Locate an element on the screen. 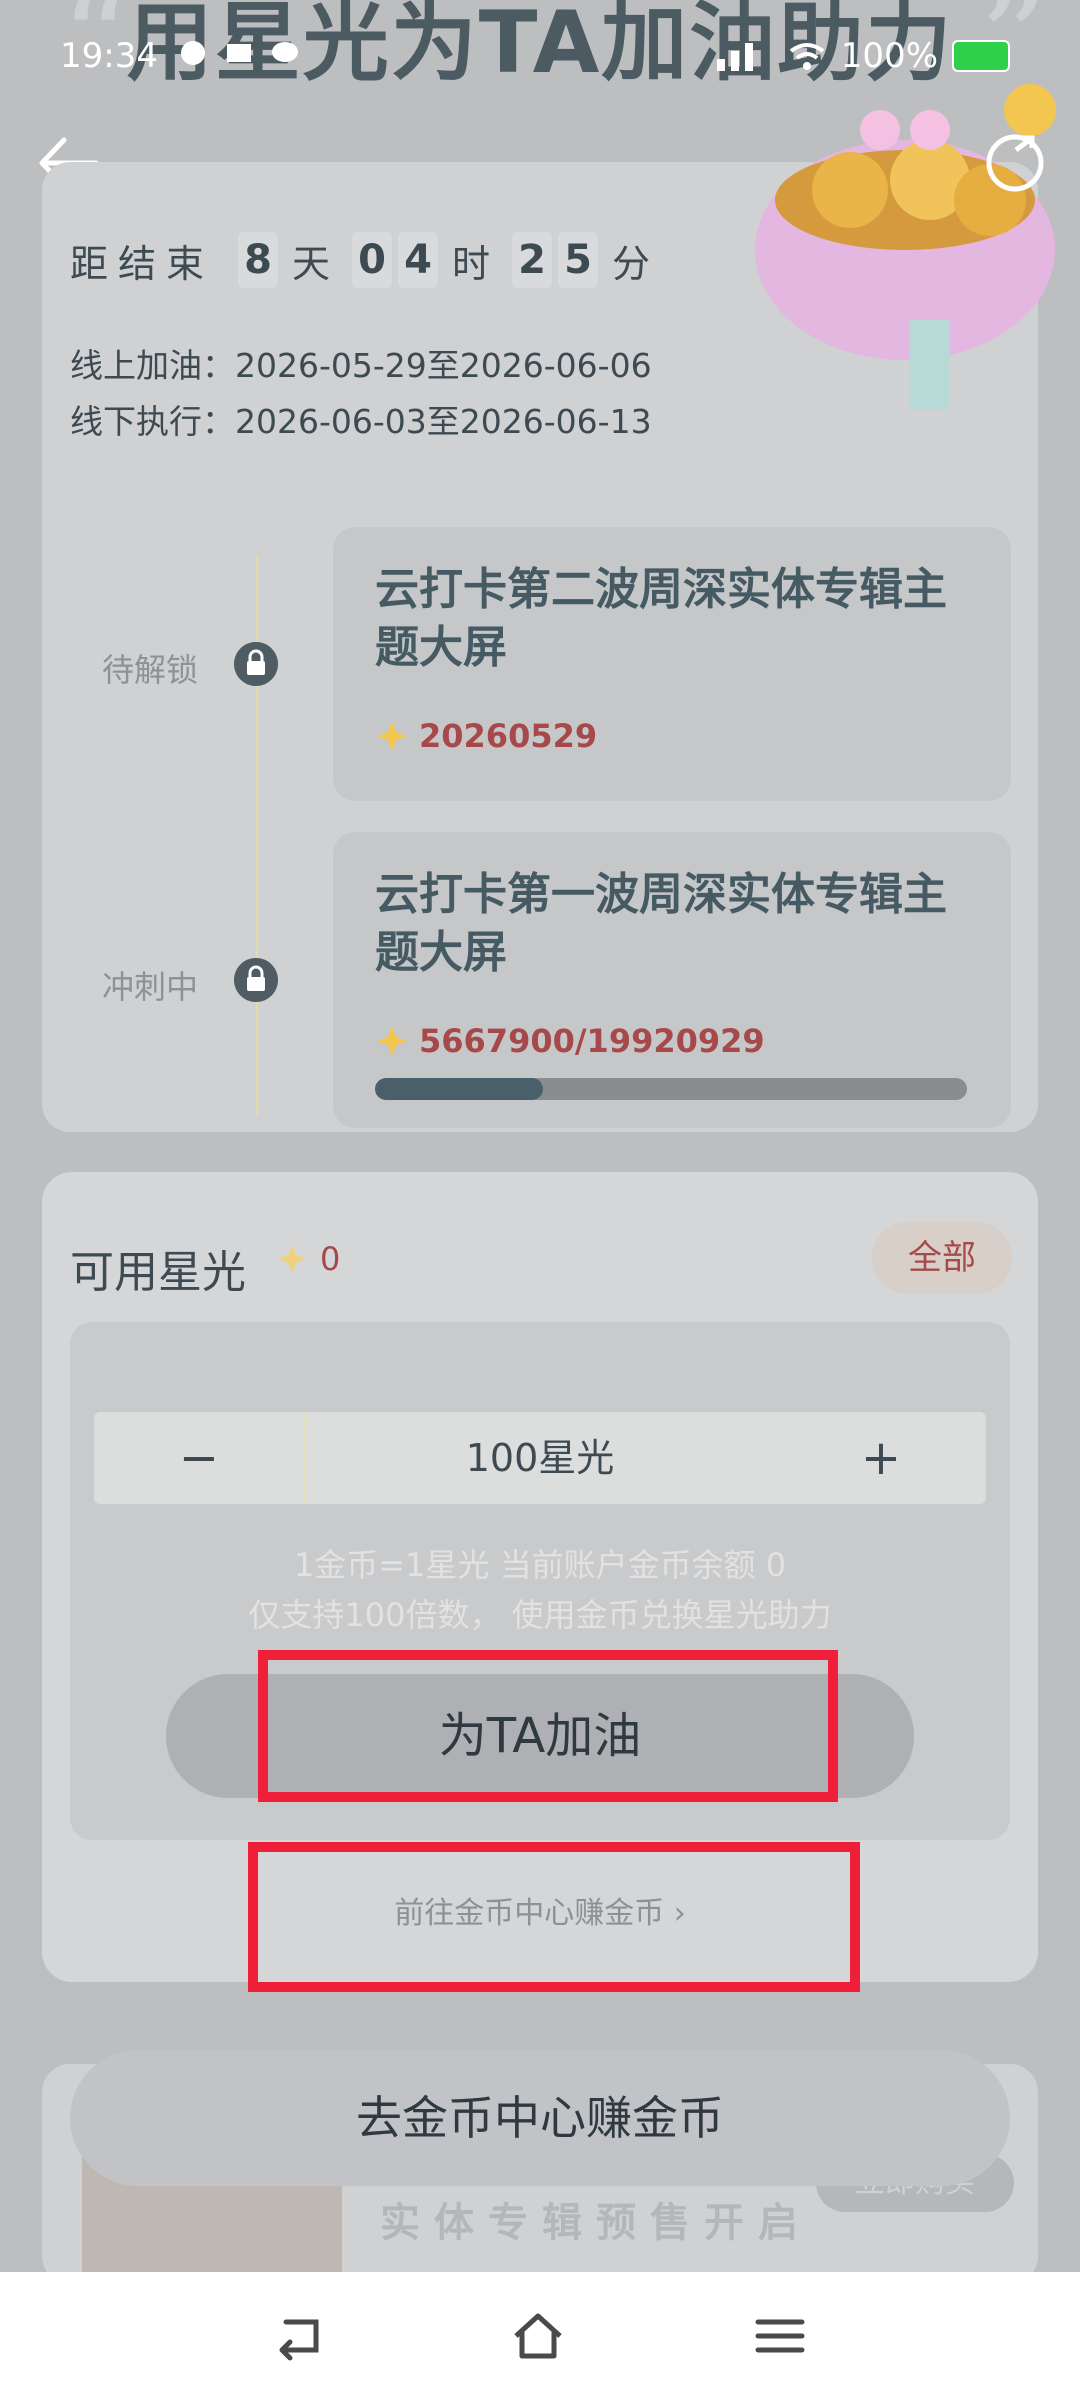  hours-unit: 时 is located at coordinates (471, 263).